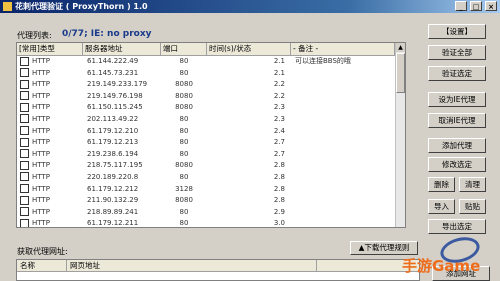 This screenshot has height=281, width=500. I want to click on row-address: 61.179.12.213, so click(113, 142).